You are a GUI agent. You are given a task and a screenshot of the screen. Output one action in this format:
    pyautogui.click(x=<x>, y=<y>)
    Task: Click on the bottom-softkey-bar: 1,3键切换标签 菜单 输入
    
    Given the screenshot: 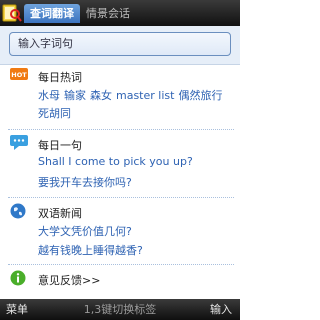 What is the action you would take?
    pyautogui.click(x=120, y=309)
    